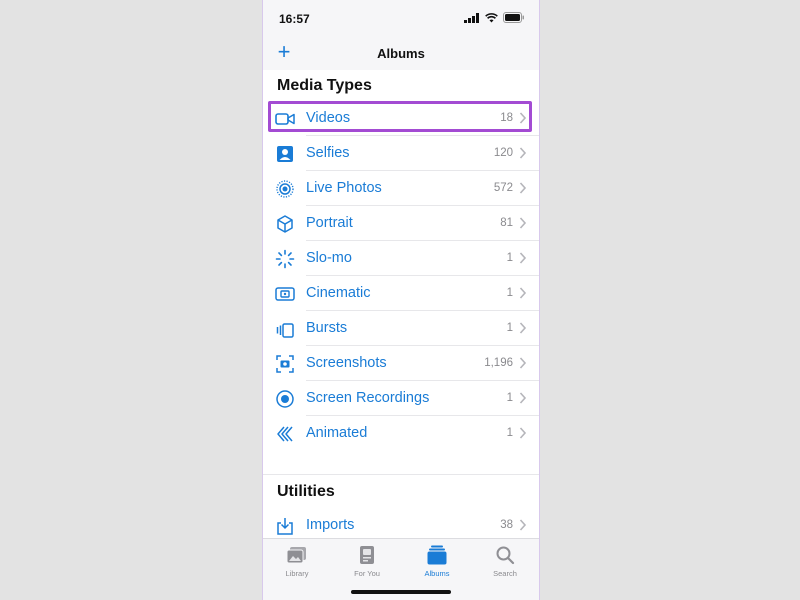 The height and width of the screenshot is (600, 800). Describe the element at coordinates (400, 116) in the screenshot. I see `videos-highlight-box` at that location.